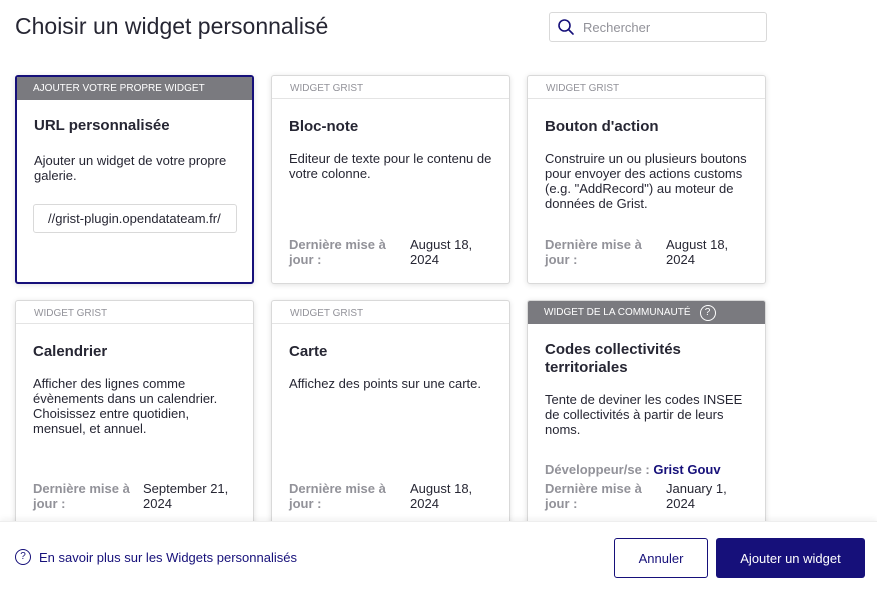 This screenshot has height=591, width=877. I want to click on custom-url-input: //grist-plugin.opendatateam.fr/, so click(135, 218).